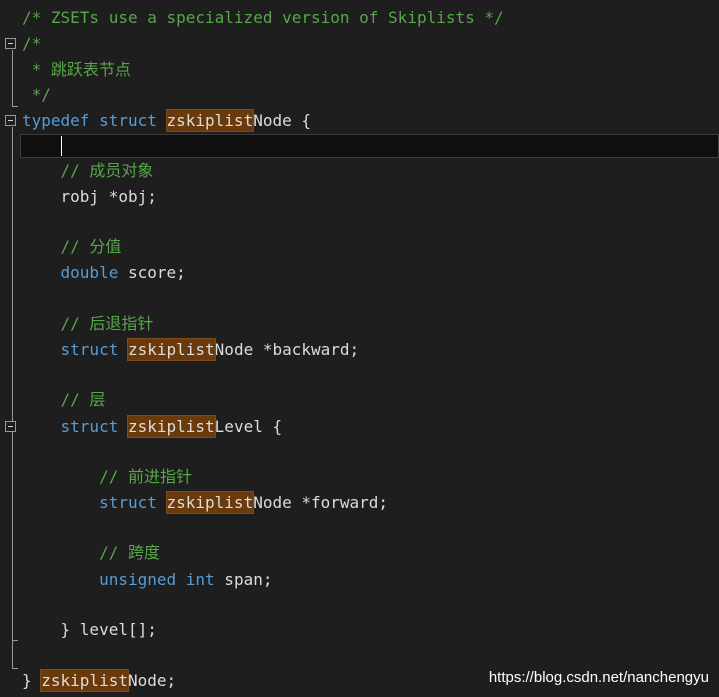  What do you see at coordinates (61, 146) in the screenshot?
I see `text-caret` at bounding box center [61, 146].